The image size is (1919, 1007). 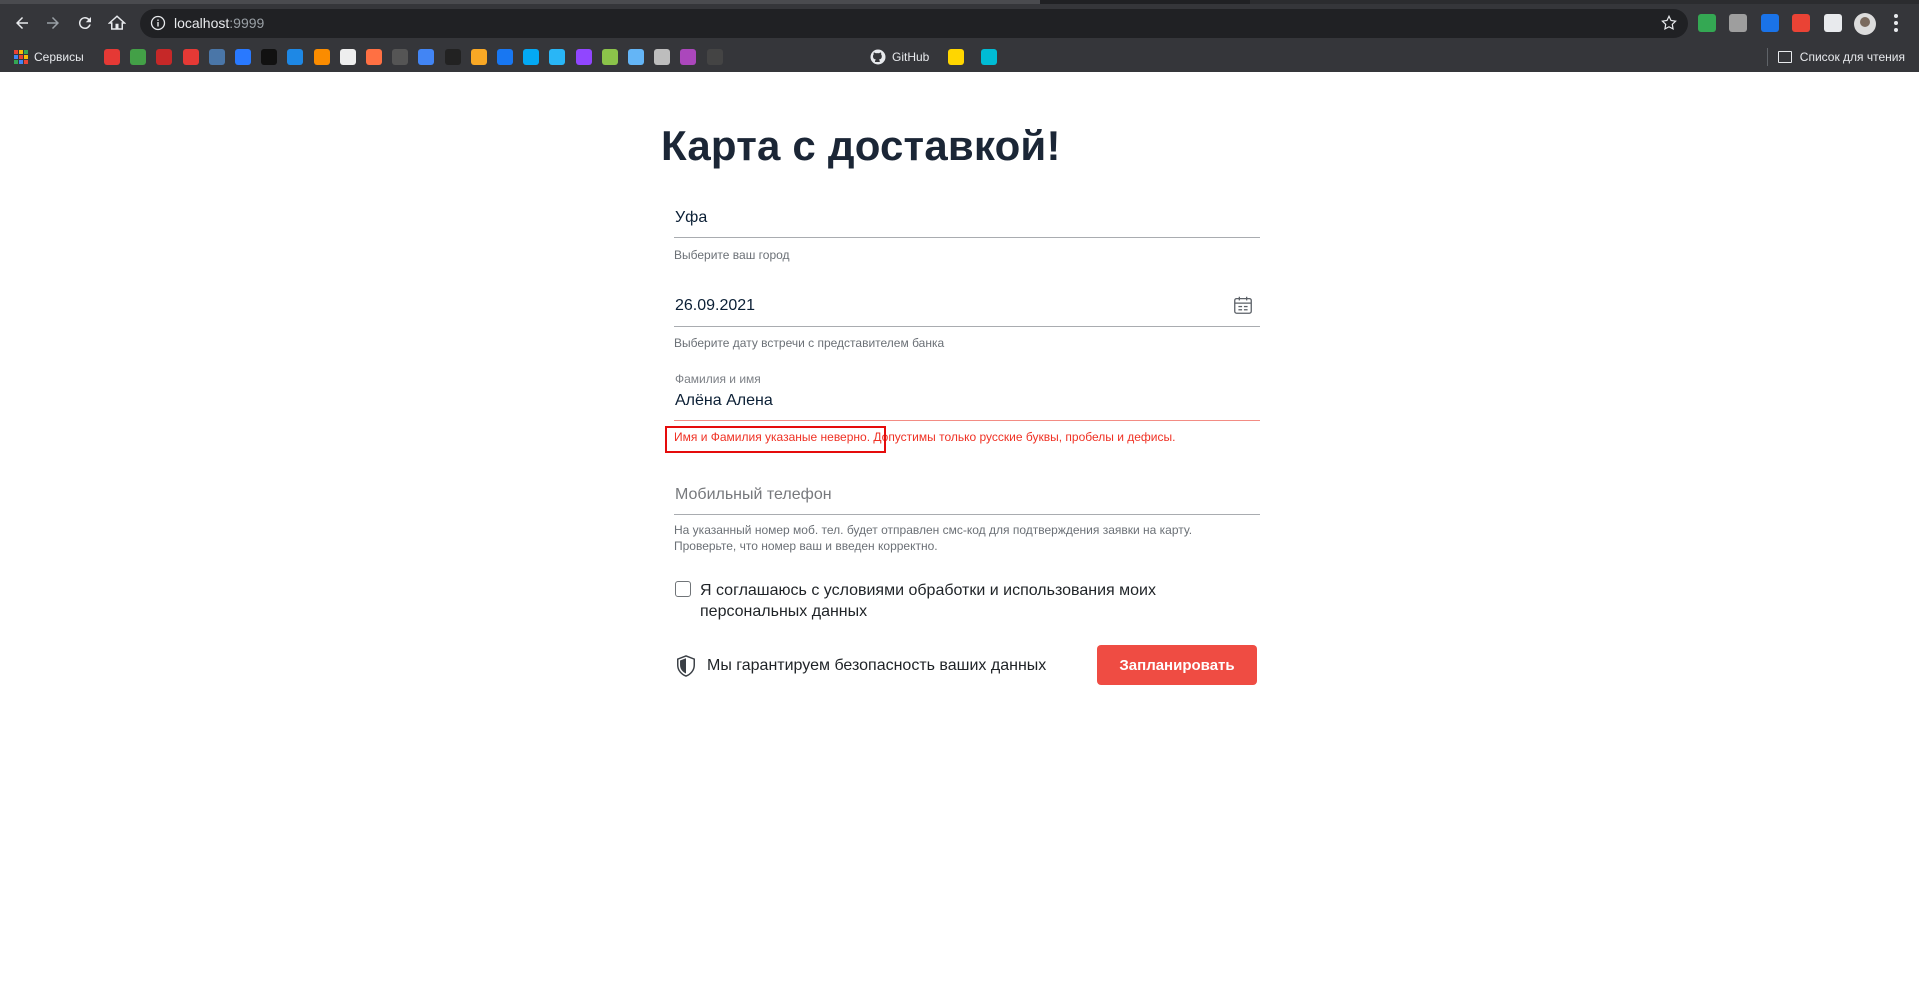 I want to click on bookmark-services: Сервисы, so click(x=49, y=57).